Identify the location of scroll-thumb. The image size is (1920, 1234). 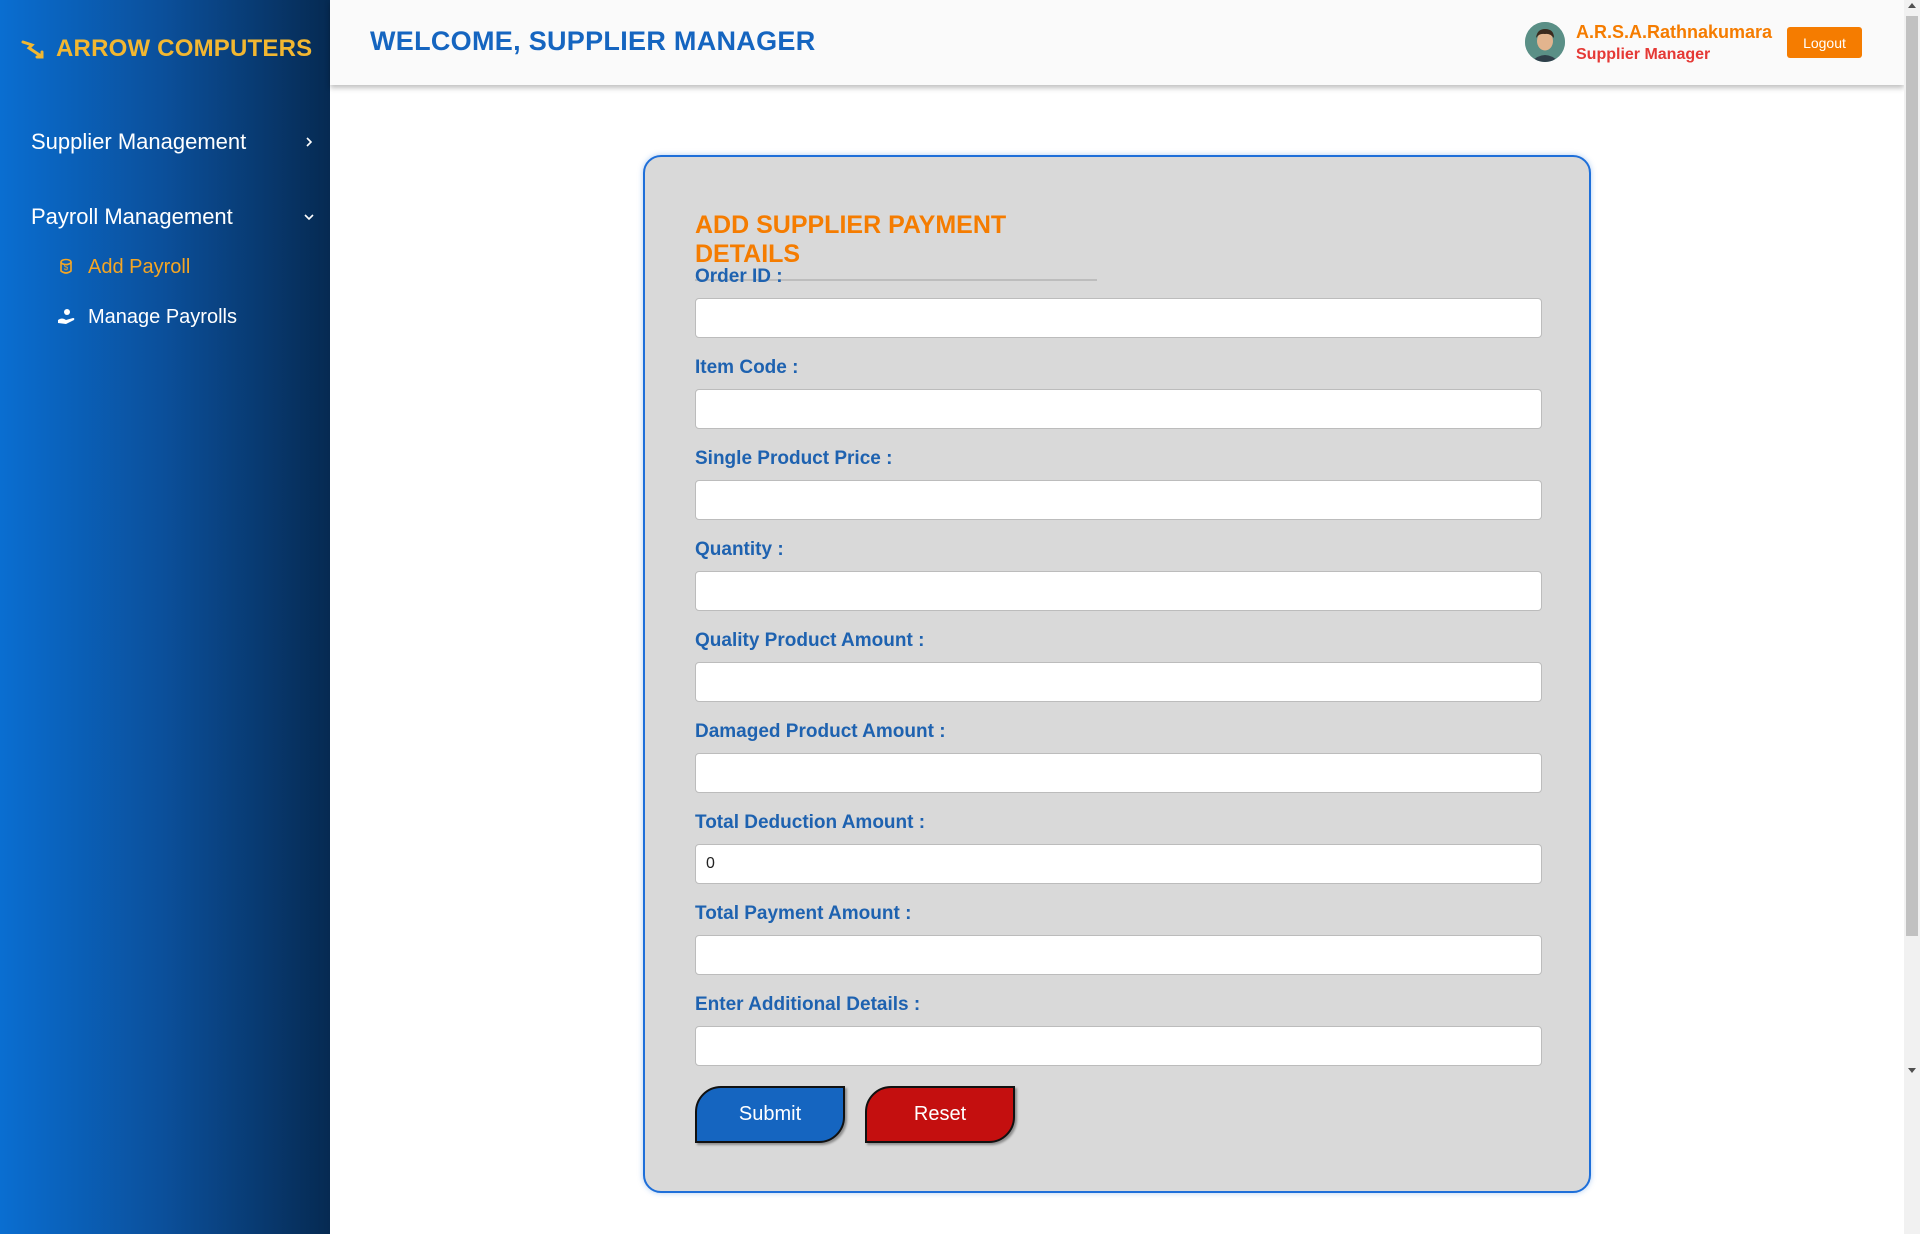
(1912, 476).